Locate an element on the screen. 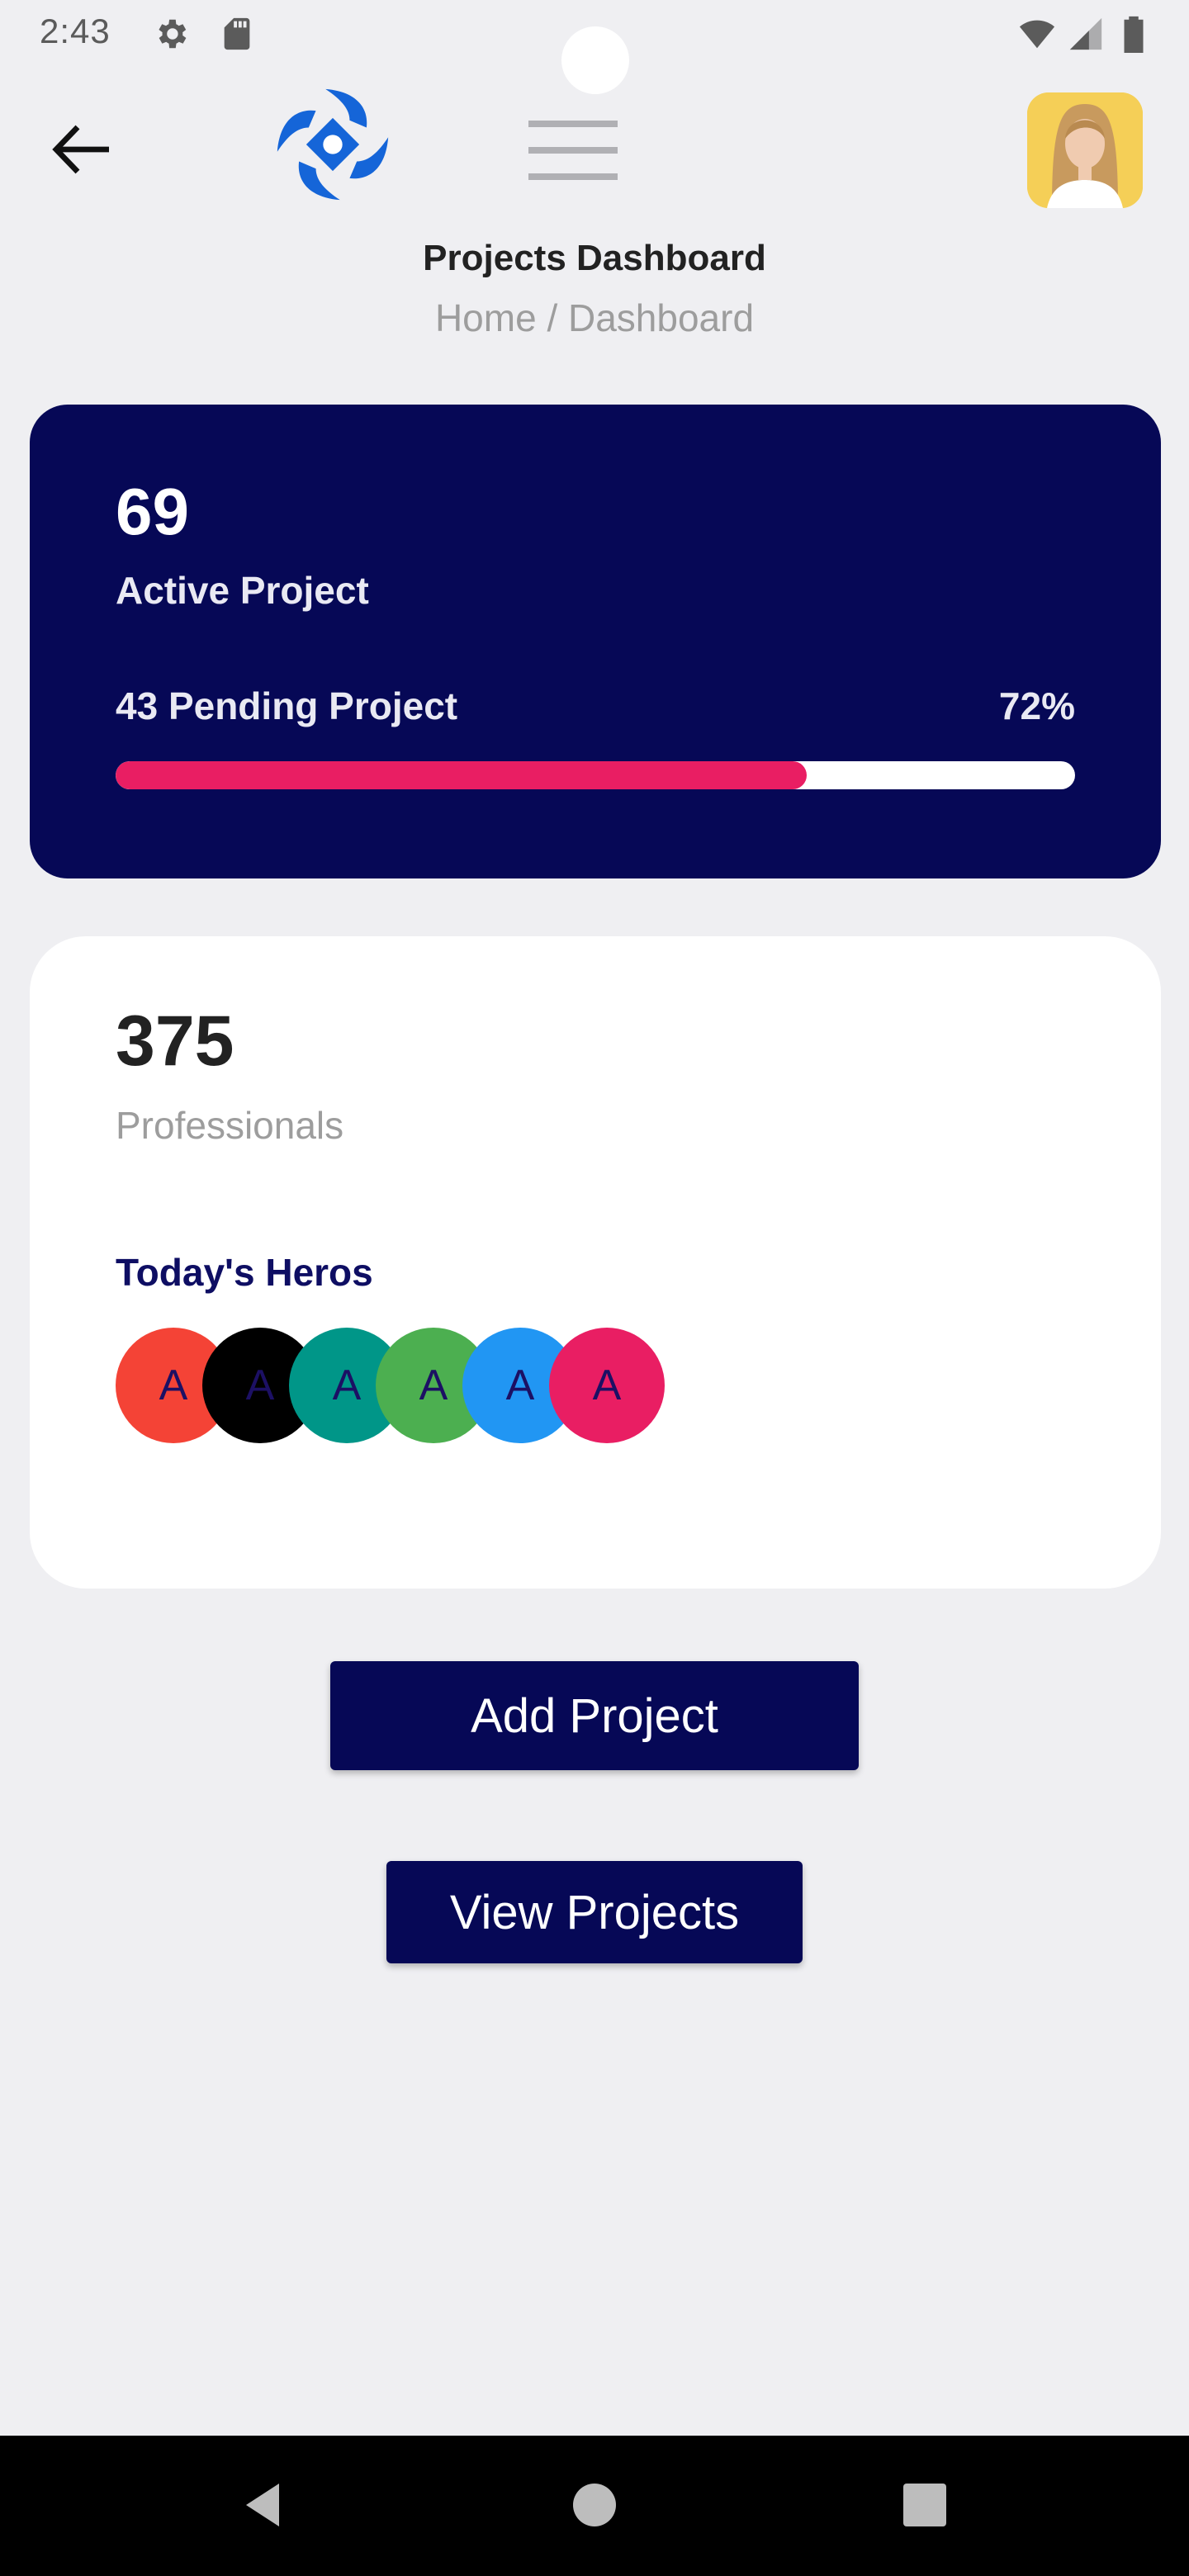 This screenshot has height=2576, width=1189. system-nav-bar is located at coordinates (594, 2506).